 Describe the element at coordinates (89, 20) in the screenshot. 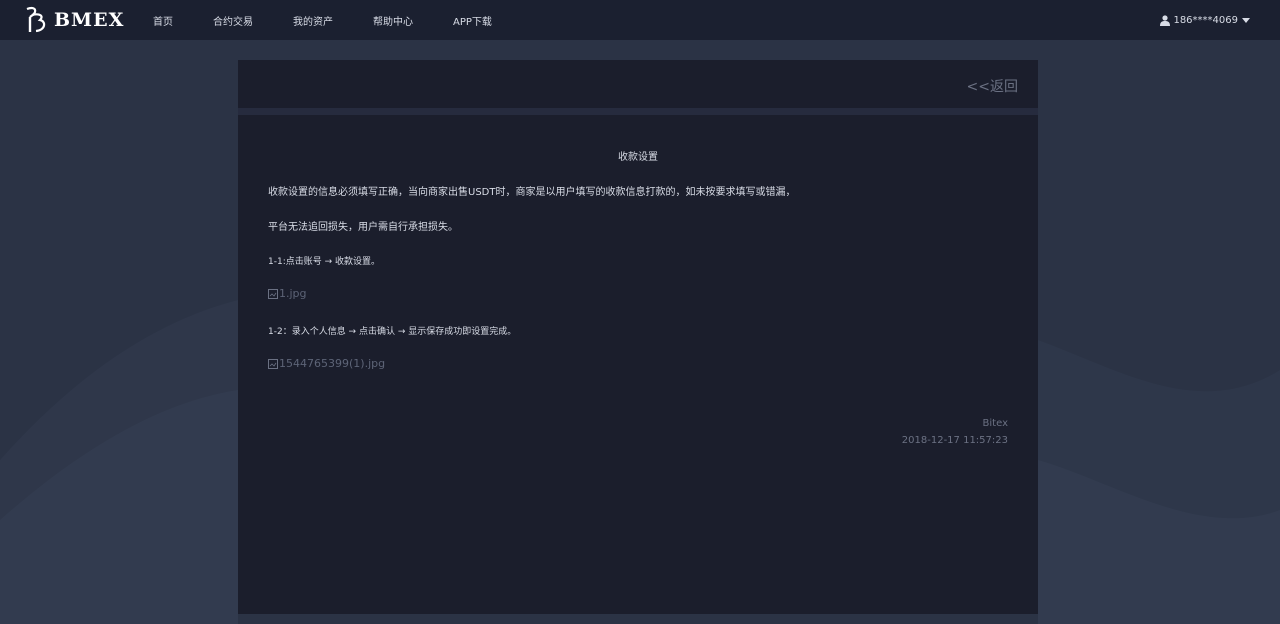

I see `logo-text: BMEX` at that location.